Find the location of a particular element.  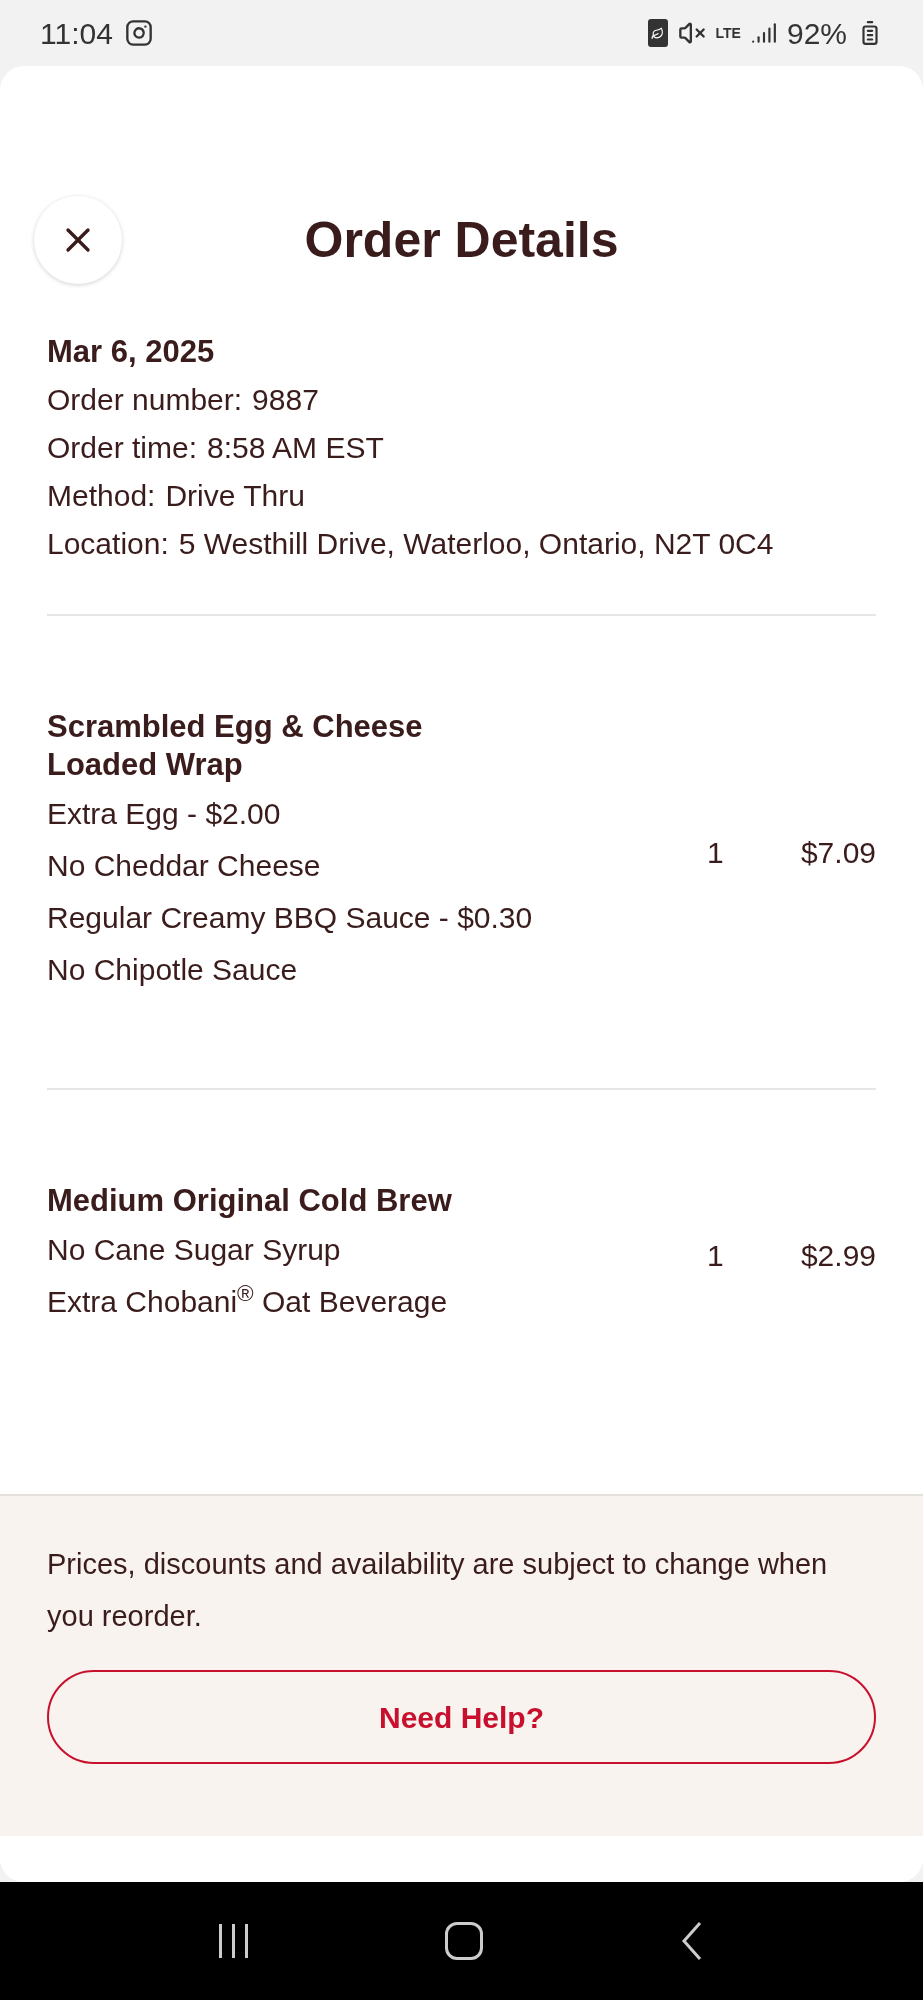

field-value: 5 Westhill Drive, Waterloo, Ontario, N2T 0C4 is located at coordinates (476, 544).